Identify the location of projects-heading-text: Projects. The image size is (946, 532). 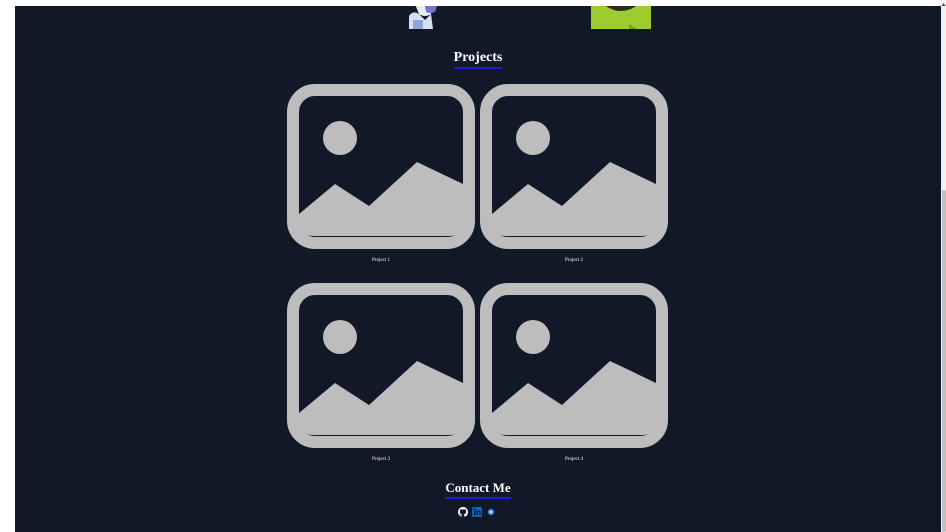
(478, 59).